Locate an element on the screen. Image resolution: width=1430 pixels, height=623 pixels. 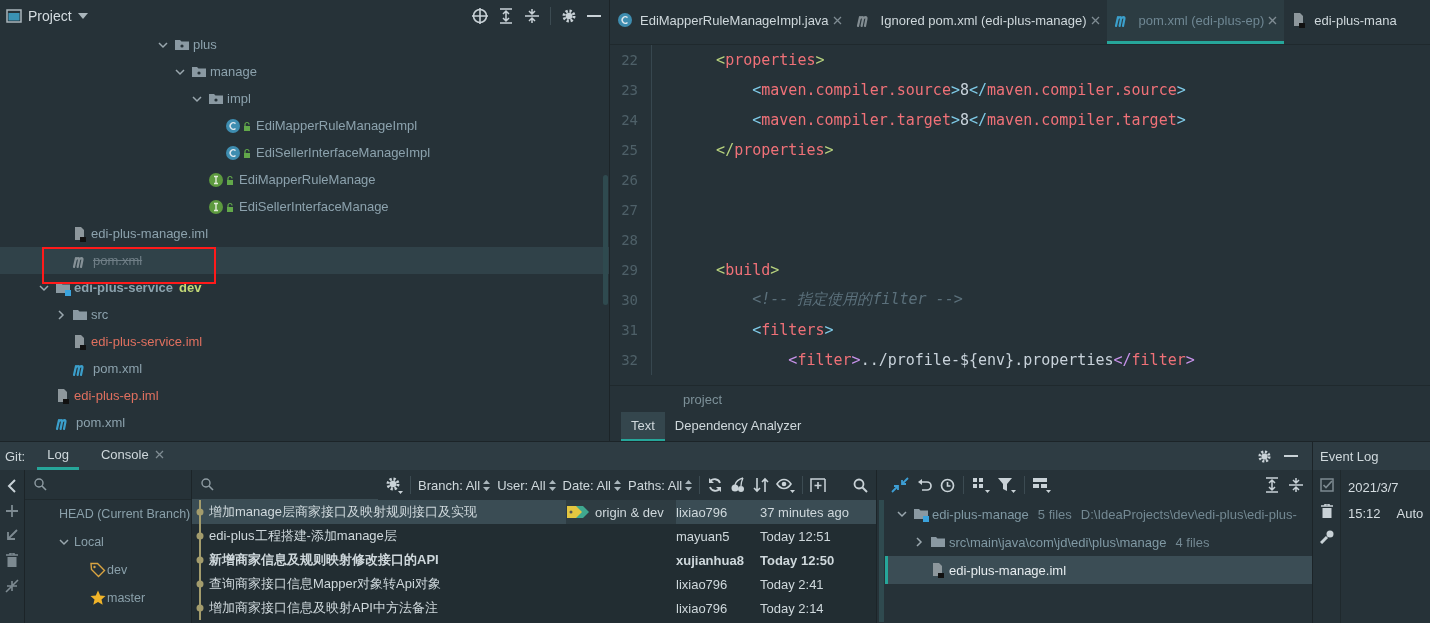
view-tab: Dependency Analyzer is located at coordinates (738, 426).